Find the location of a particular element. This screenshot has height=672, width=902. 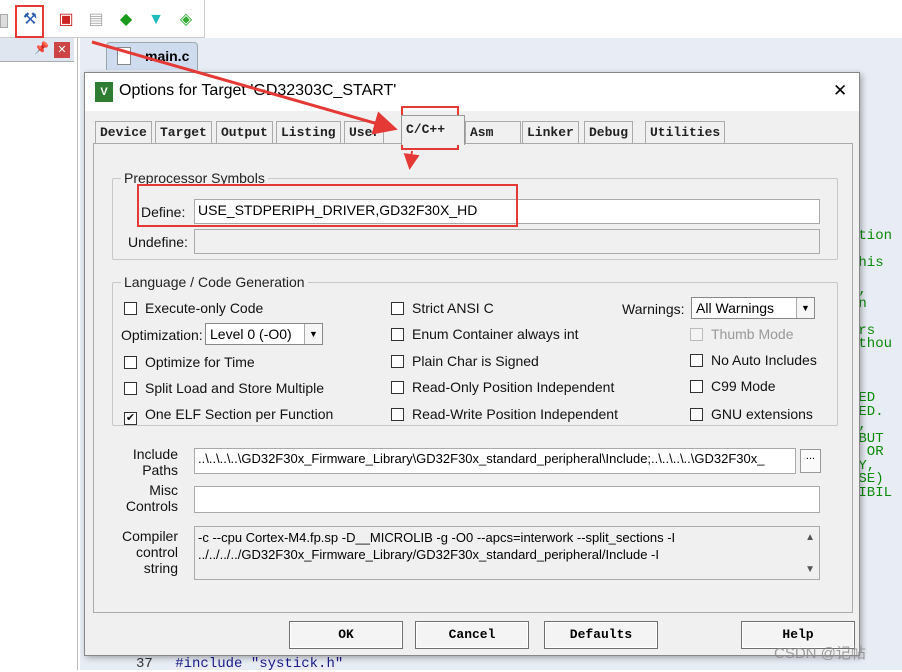

annotation-arrows is located at coordinates (255, 105).